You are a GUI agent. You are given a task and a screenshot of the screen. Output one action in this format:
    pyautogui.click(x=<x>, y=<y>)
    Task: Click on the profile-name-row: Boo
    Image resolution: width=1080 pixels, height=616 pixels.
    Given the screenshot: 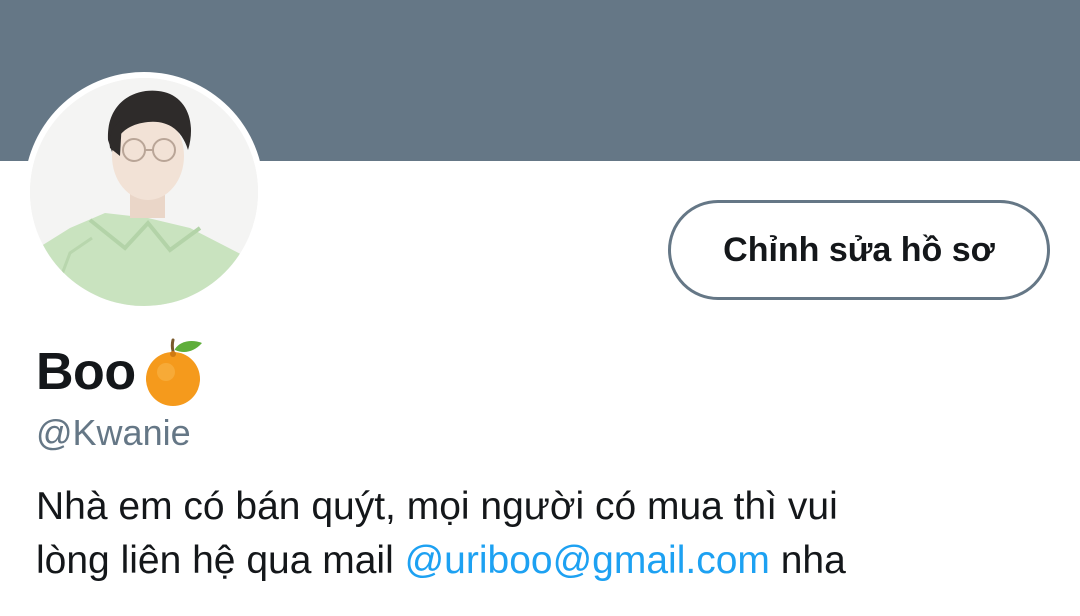 What is the action you would take?
    pyautogui.click(x=122, y=372)
    